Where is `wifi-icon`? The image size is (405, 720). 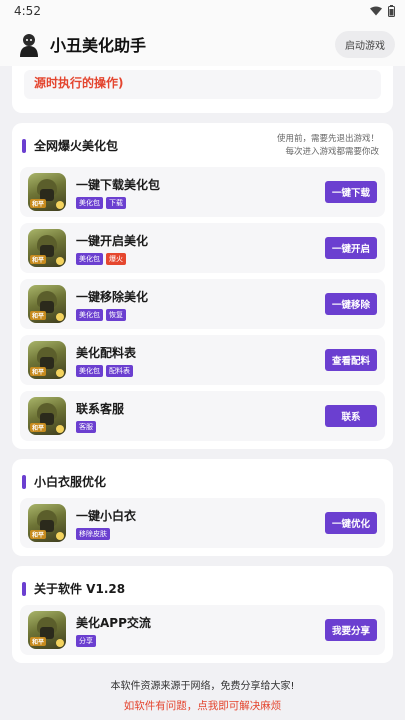
wifi-icon is located at coordinates (376, 11).